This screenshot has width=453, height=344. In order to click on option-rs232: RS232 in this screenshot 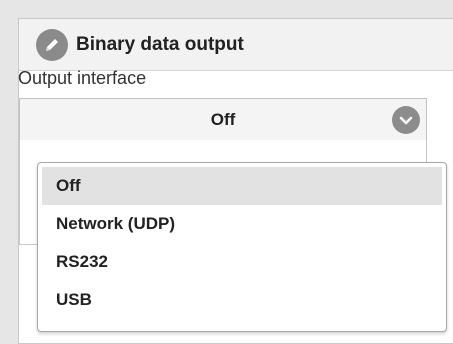, I will do `click(242, 262)`.